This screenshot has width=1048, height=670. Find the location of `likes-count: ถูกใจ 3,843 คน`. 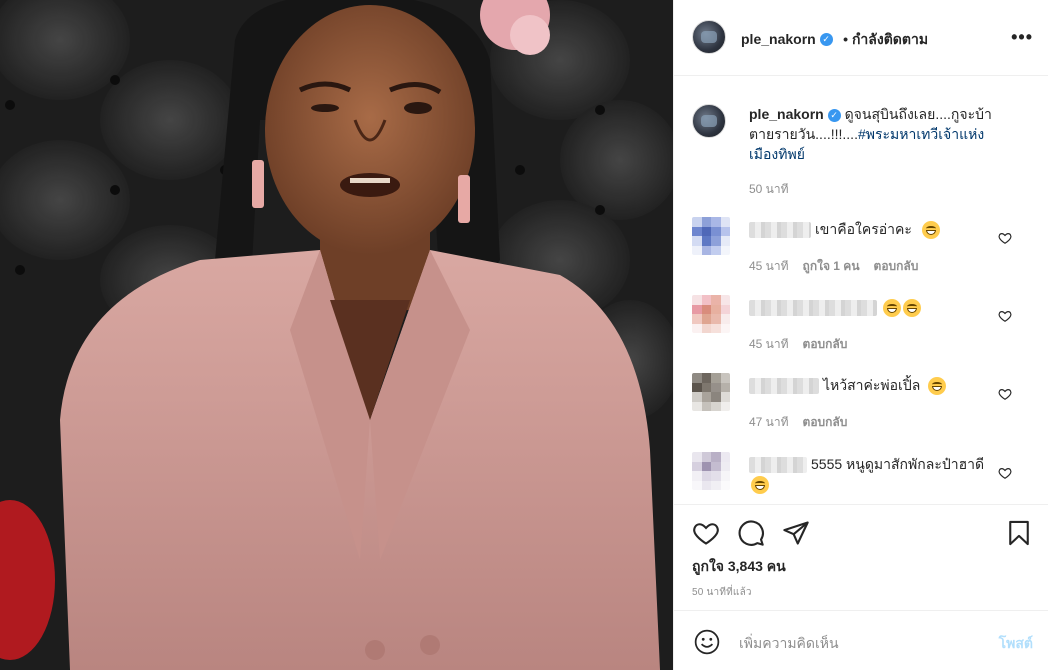

likes-count: ถูกใจ 3,843 คน is located at coordinates (739, 567).